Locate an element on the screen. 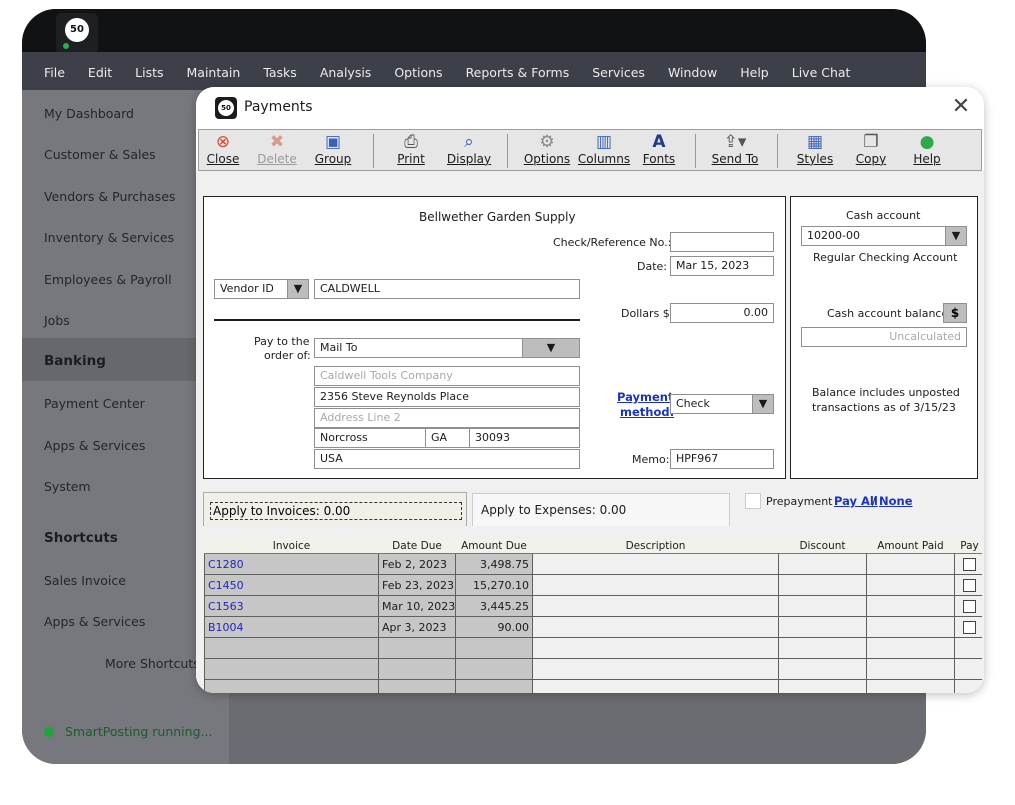 The height and width of the screenshot is (805, 1015). send-to-button: ⇪▾ Send To is located at coordinates (735, 151).